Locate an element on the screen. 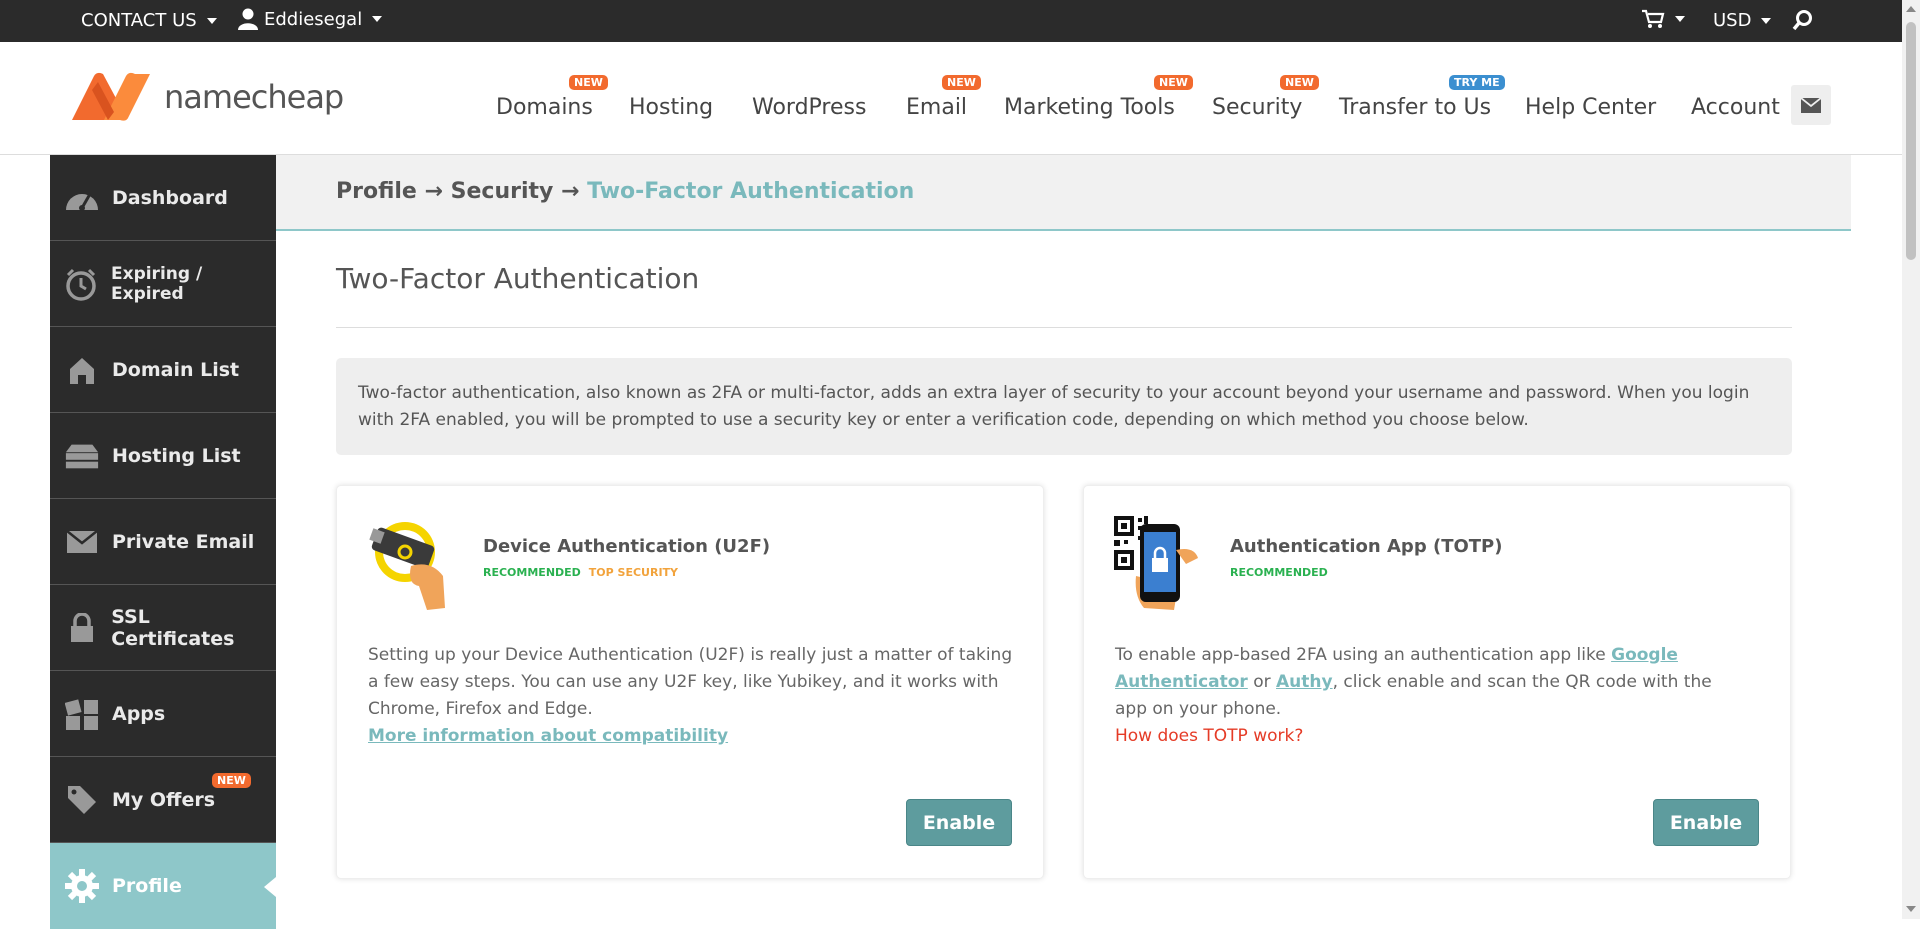  user-menu: Eddiesegal is located at coordinates (310, 19).